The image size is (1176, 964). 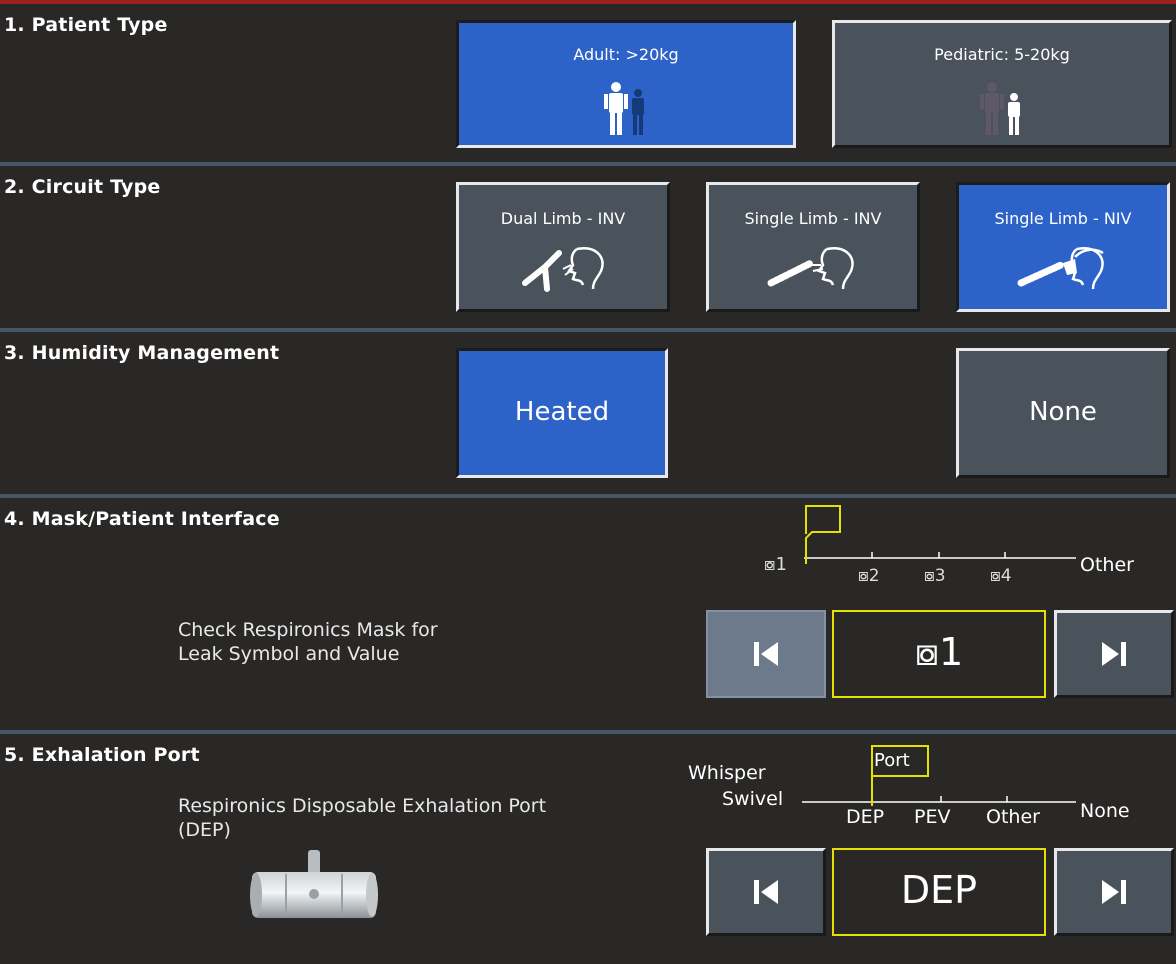 I want to click on mask-scale-label-other: Other, so click(x=1107, y=565).